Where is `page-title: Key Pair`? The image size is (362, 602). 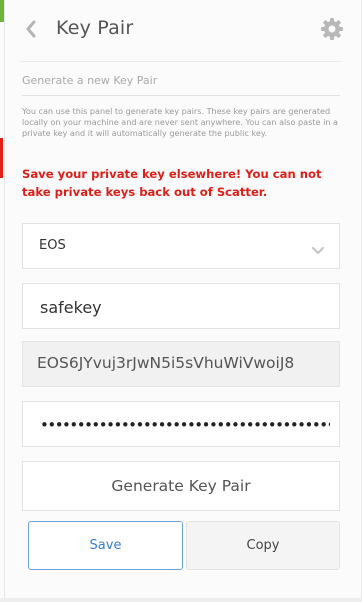
page-title: Key Pair is located at coordinates (95, 28).